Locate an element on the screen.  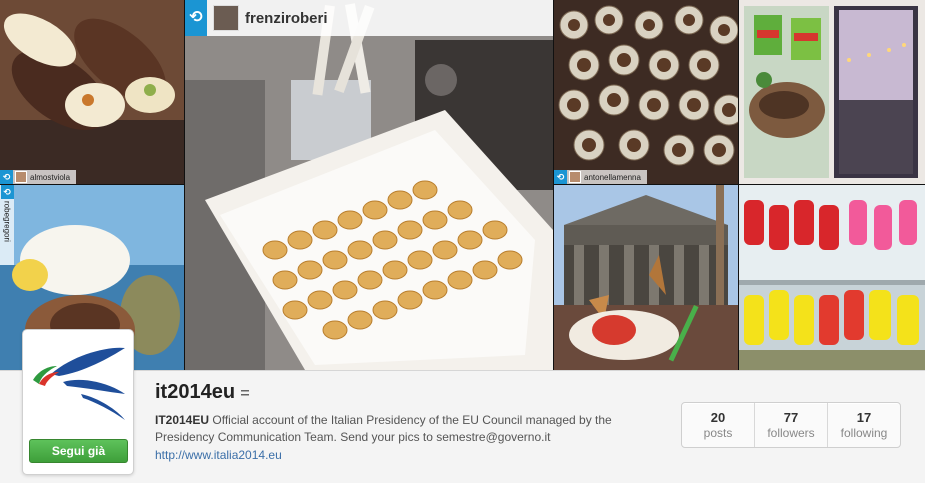
eu-presidency-logo is located at coordinates (79, 383).